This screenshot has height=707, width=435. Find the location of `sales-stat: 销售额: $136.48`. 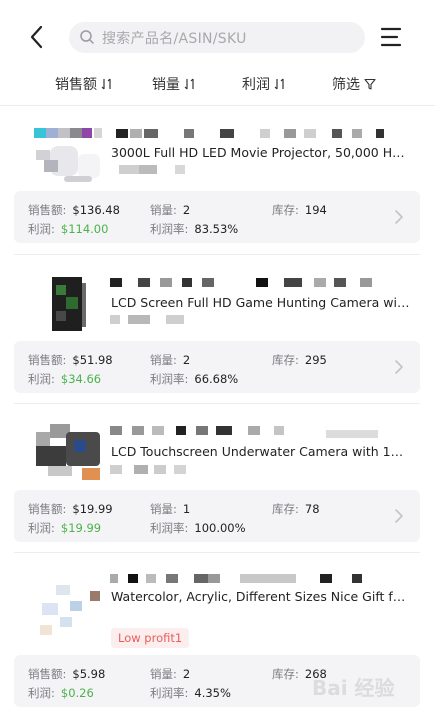

sales-stat: 销售额: $136.48 is located at coordinates (74, 210).